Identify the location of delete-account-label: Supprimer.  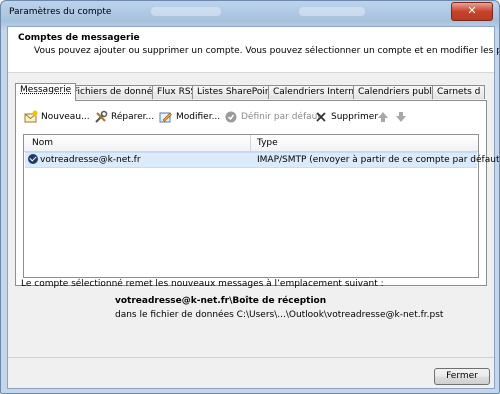
(355, 117).